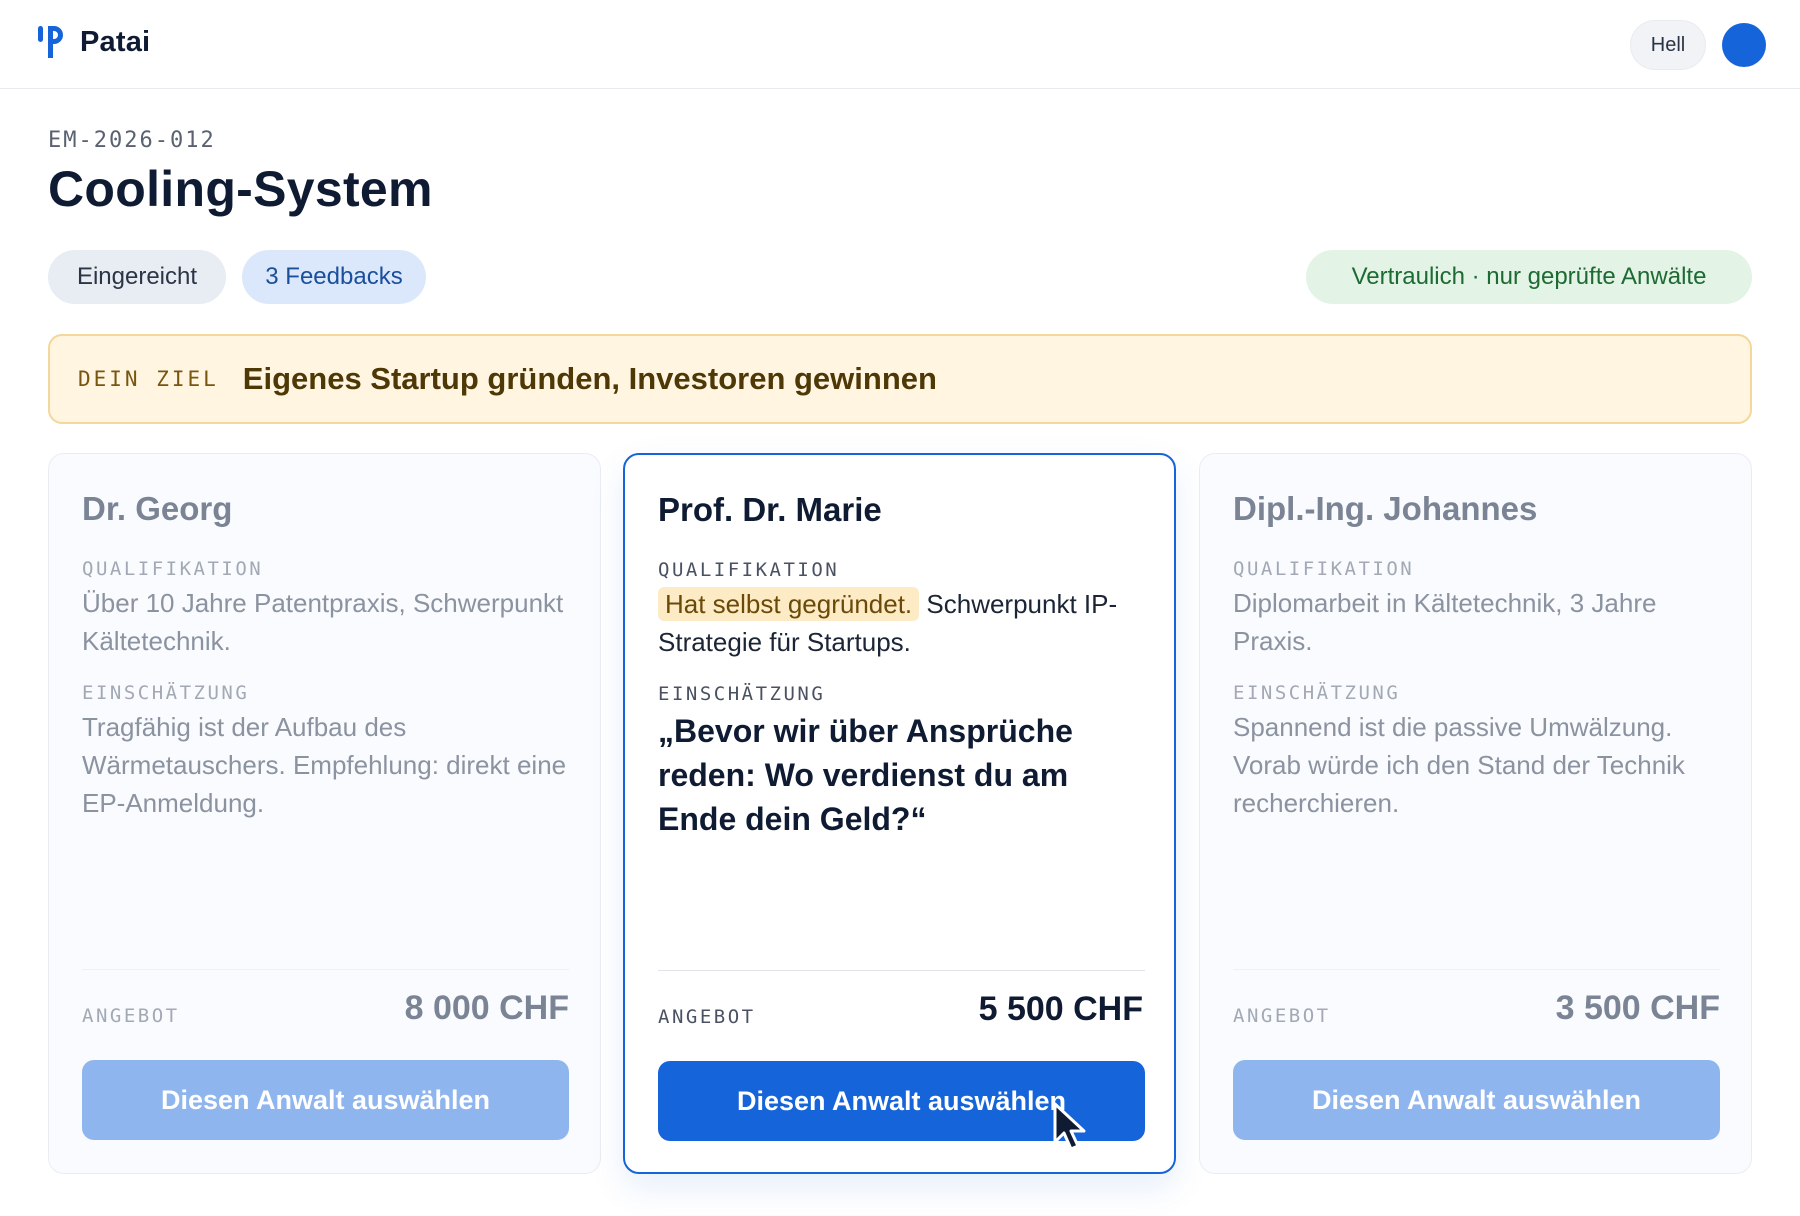 Image resolution: width=1800 pixels, height=1216 pixels. I want to click on status-badge: Eingereicht, so click(137, 277).